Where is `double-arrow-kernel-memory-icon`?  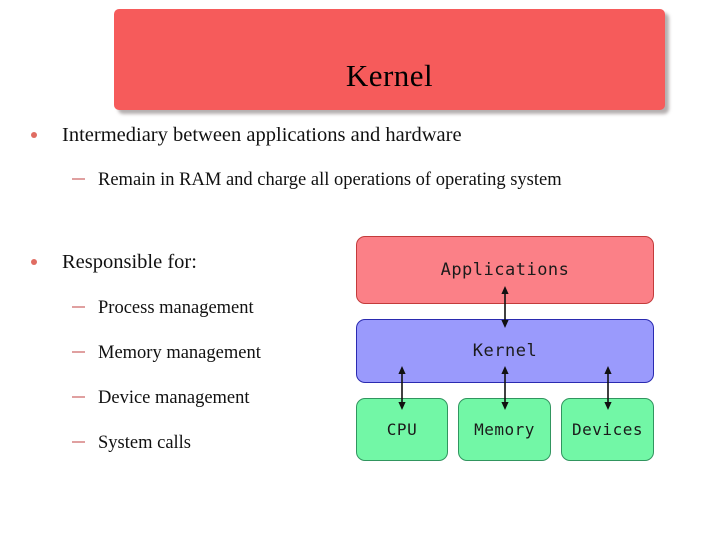 double-arrow-kernel-memory-icon is located at coordinates (505, 388).